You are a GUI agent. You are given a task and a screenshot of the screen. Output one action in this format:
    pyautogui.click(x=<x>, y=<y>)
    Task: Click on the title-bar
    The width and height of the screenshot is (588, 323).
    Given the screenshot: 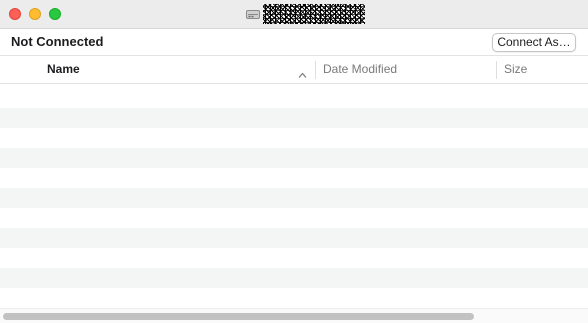 What is the action you would take?
    pyautogui.click(x=294, y=14)
    